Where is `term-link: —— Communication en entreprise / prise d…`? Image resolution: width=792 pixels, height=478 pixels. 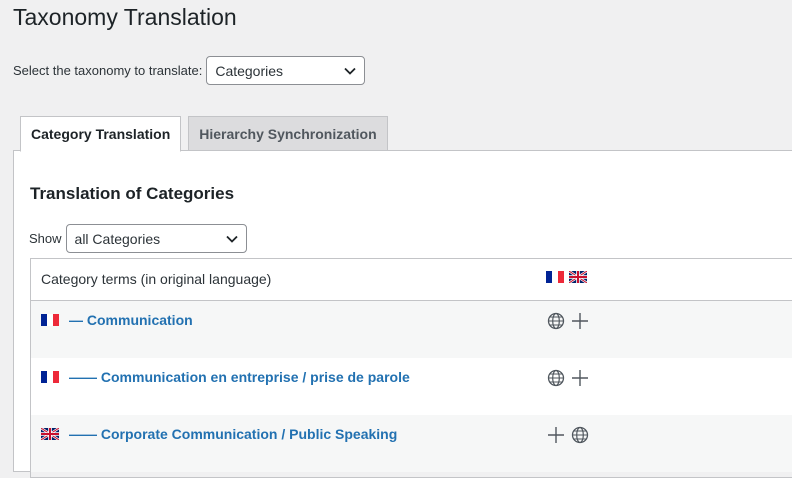 term-link: —— Communication en entreprise / prise d… is located at coordinates (239, 377).